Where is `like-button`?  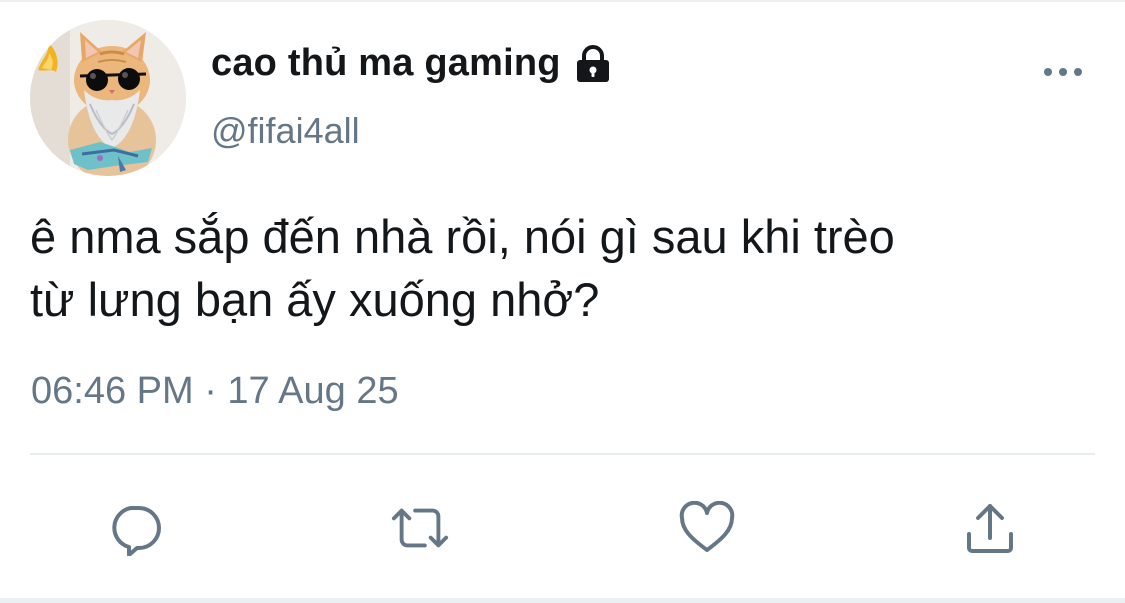 like-button is located at coordinates (707, 528).